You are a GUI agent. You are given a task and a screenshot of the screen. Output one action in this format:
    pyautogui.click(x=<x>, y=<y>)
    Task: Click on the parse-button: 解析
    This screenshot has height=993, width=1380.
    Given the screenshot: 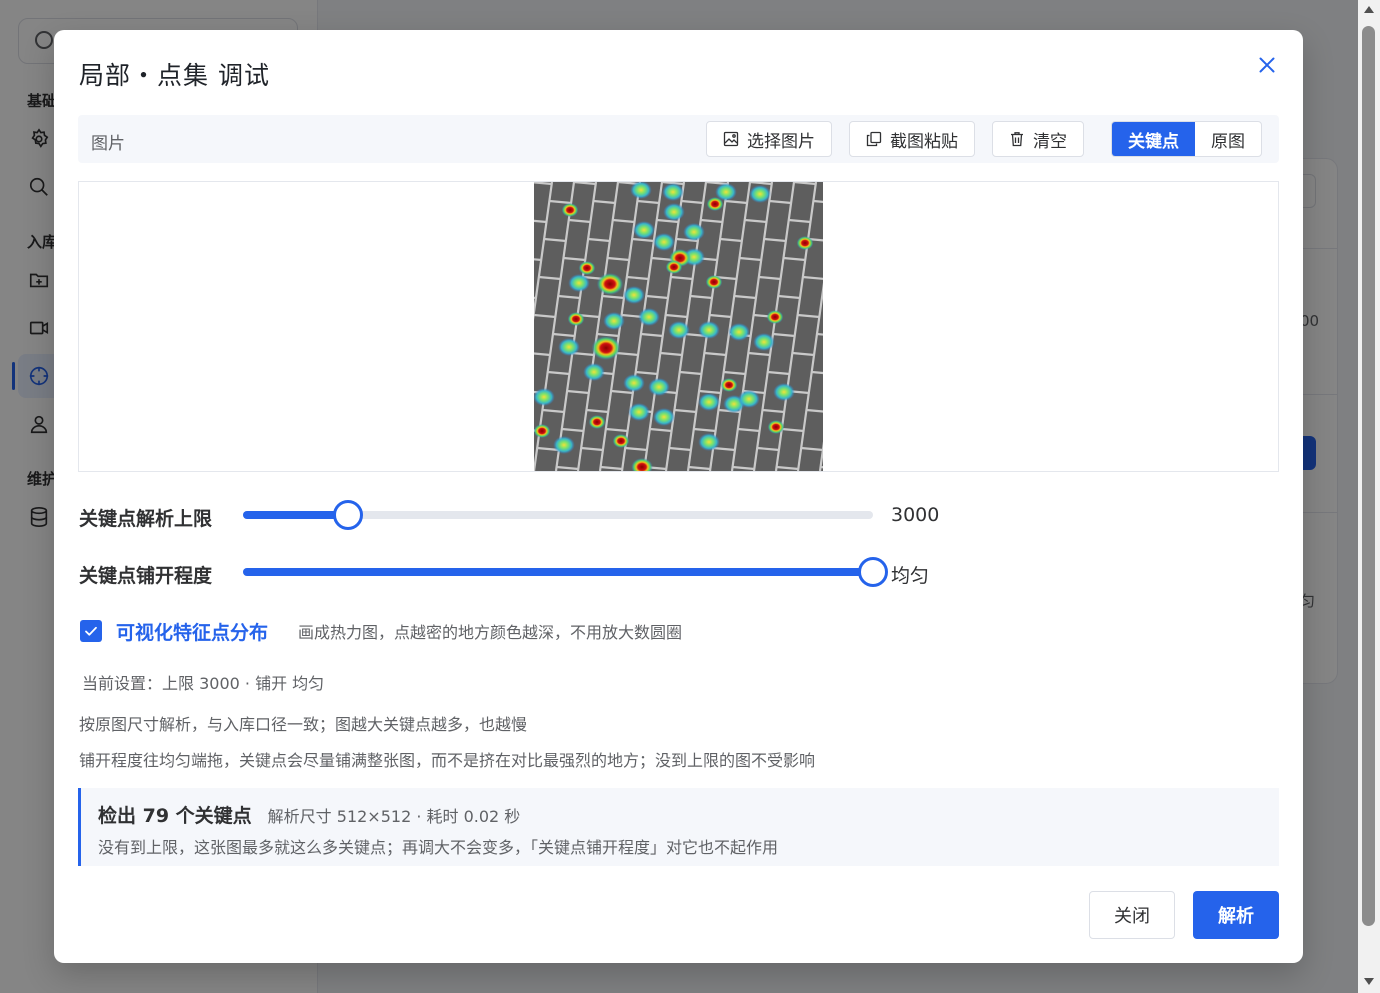 What is the action you would take?
    pyautogui.click(x=1236, y=915)
    